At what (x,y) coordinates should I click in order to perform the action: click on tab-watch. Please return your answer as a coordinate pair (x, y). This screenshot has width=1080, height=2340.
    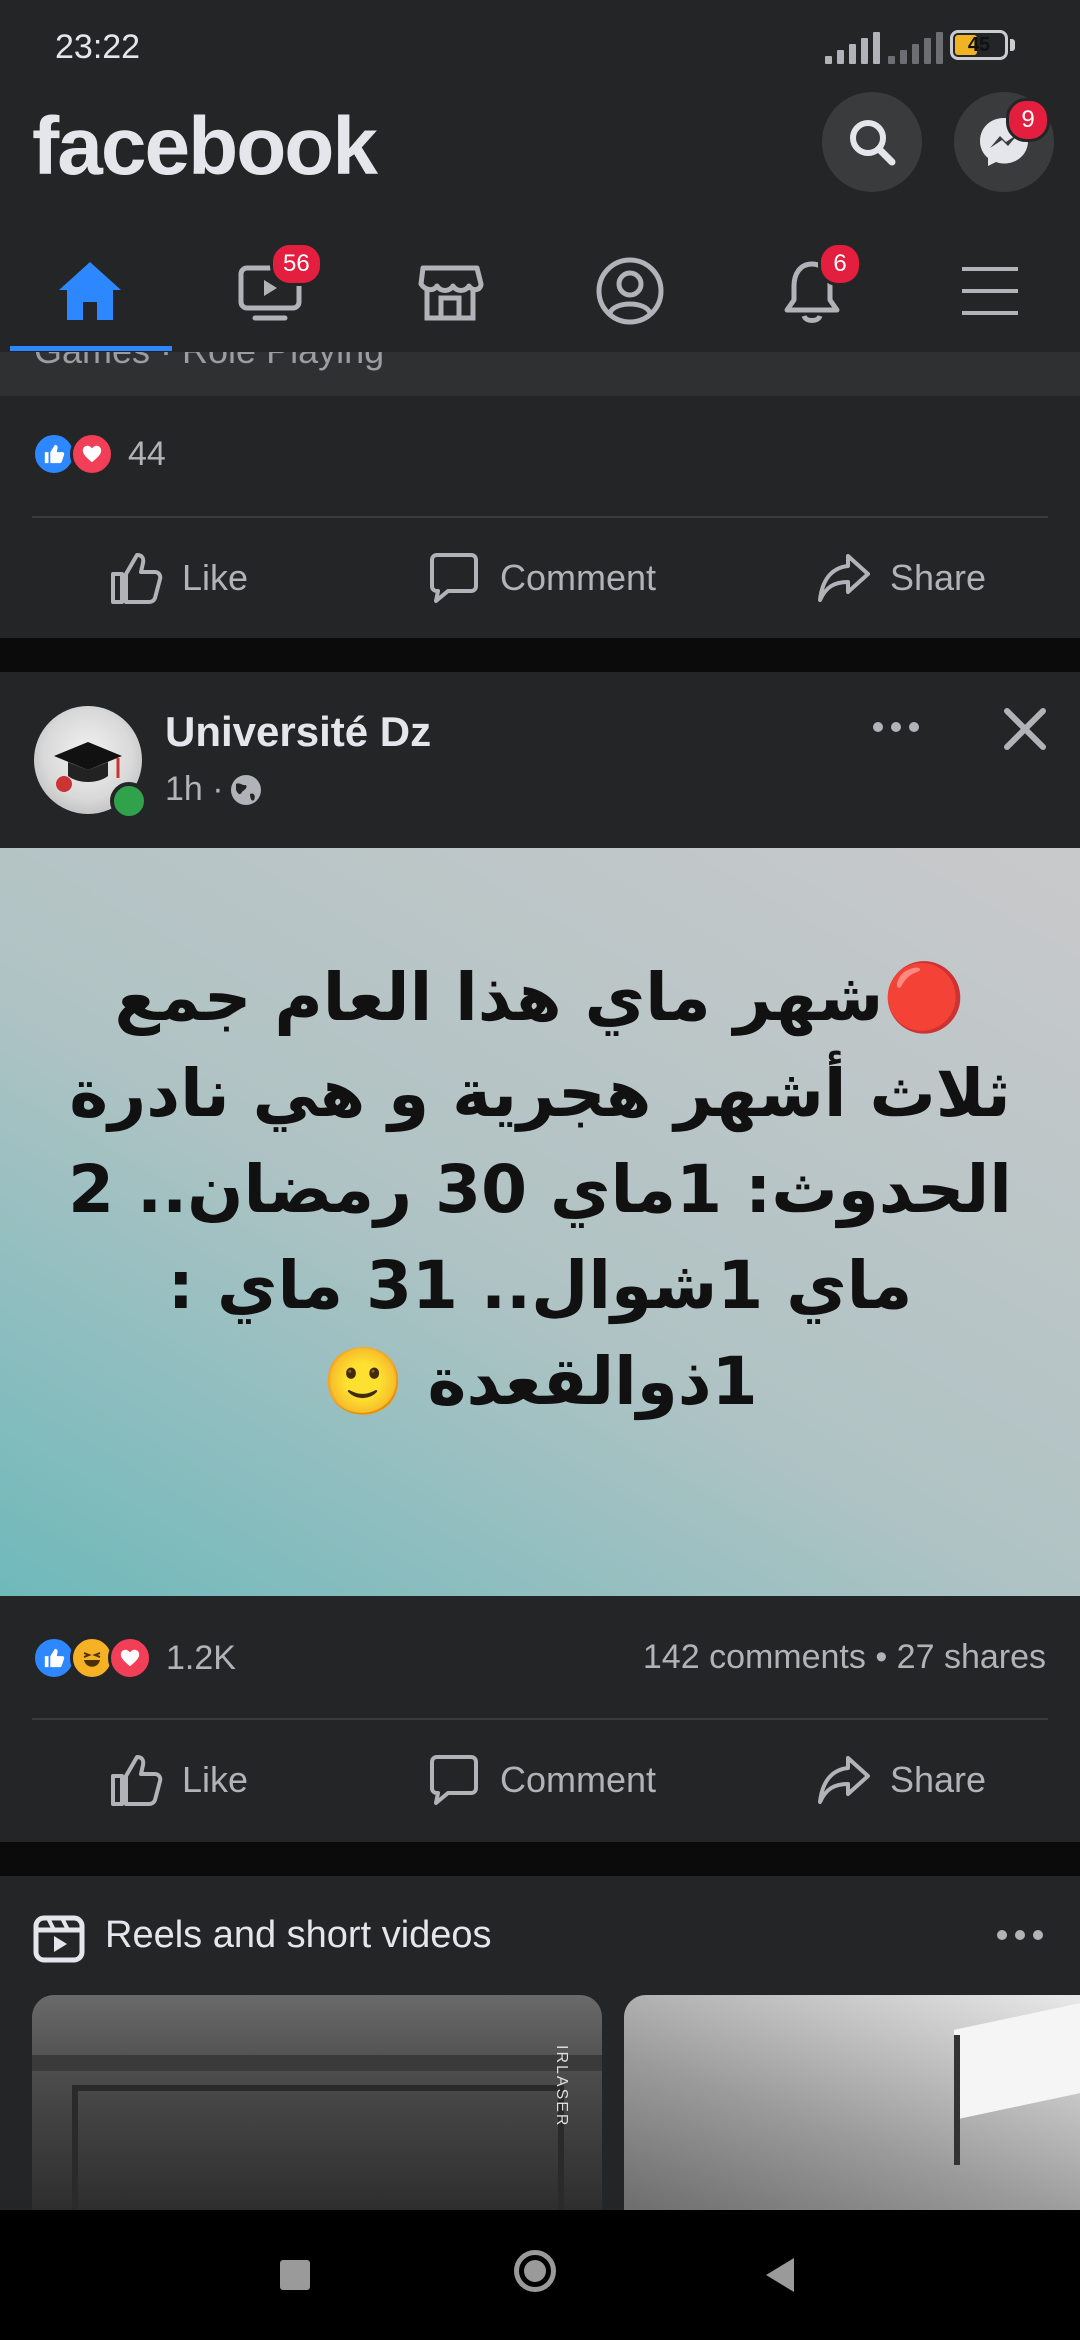
    Looking at the image, I should click on (270, 291).